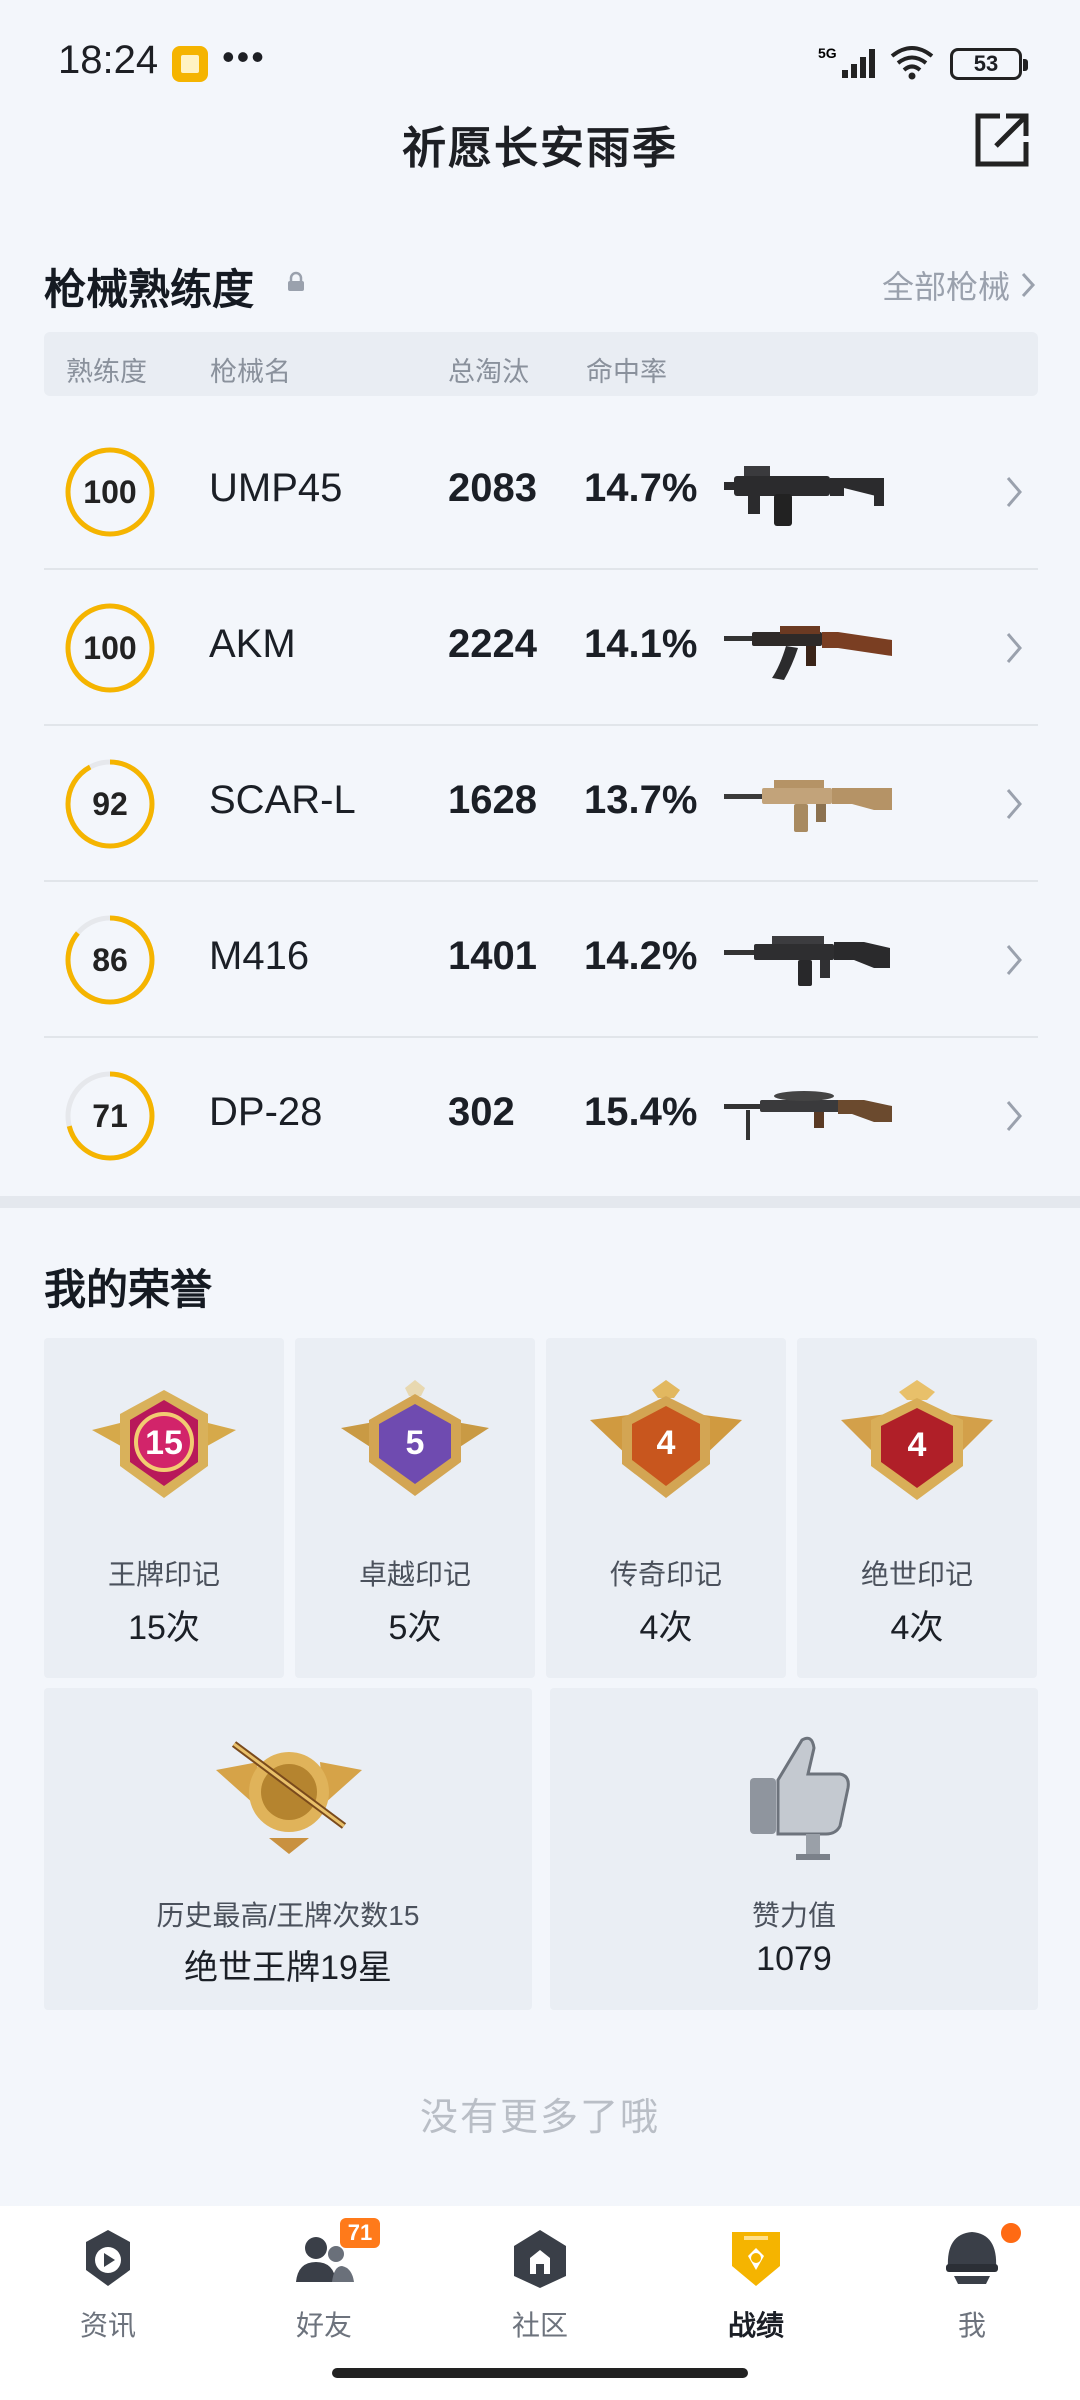 The width and height of the screenshot is (1080, 2400). I want to click on highest-rank-value: 绝世王牌19星, so click(288, 1968).